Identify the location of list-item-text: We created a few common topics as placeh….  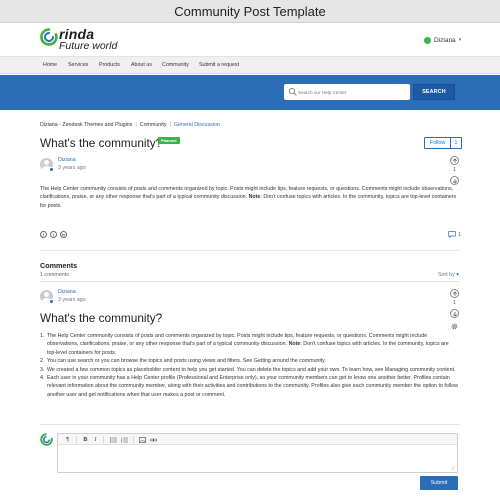
(251, 369).